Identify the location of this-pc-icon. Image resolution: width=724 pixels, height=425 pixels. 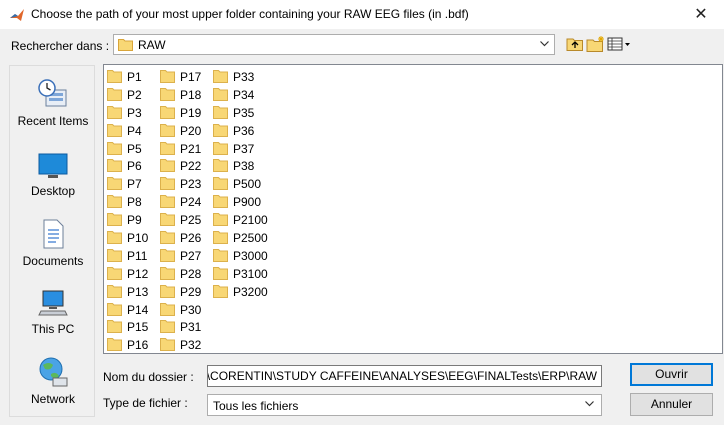
(53, 303).